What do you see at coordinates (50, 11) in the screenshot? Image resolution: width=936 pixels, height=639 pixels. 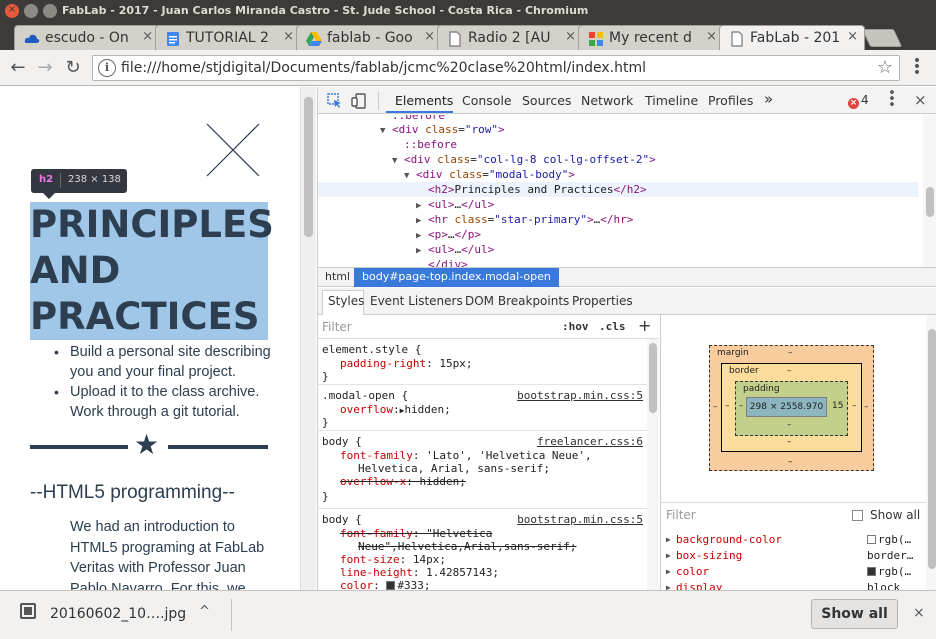 I see `window-maximize-button` at bounding box center [50, 11].